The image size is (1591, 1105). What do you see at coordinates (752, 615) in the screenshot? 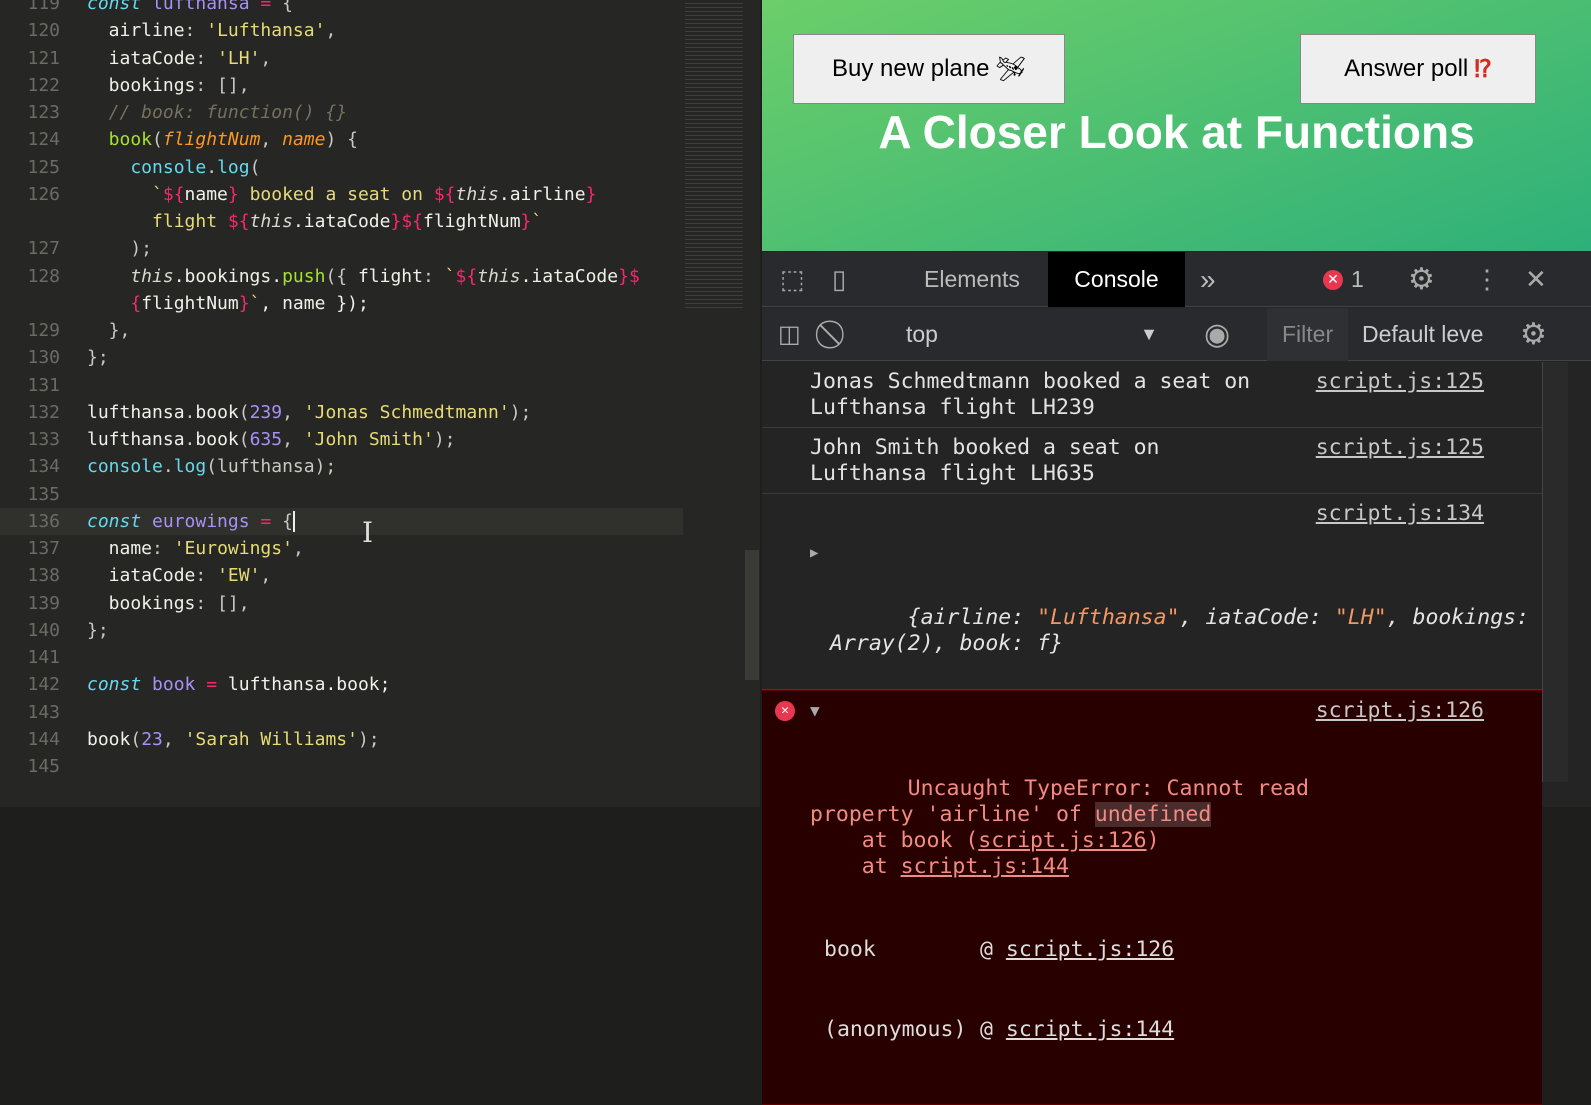
I see `editor-scrollbar` at bounding box center [752, 615].